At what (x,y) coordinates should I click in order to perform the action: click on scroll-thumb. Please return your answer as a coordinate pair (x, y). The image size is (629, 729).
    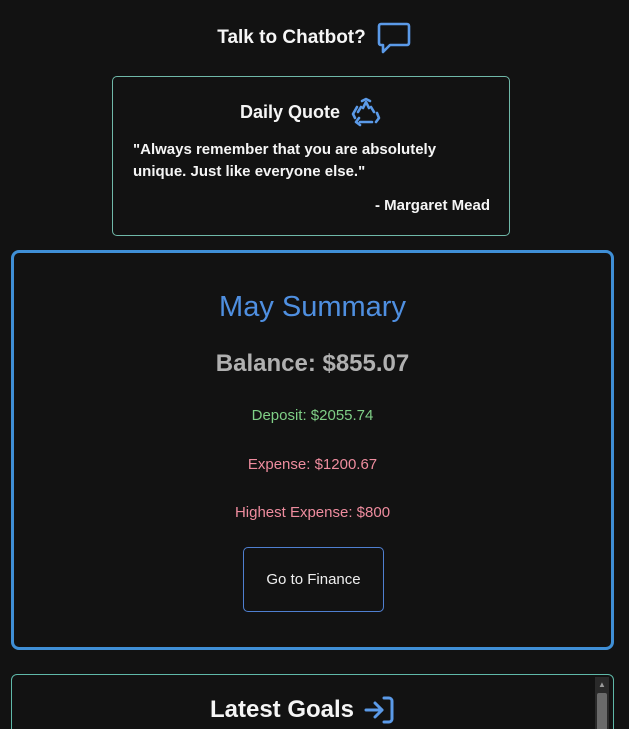
    Looking at the image, I should click on (602, 711).